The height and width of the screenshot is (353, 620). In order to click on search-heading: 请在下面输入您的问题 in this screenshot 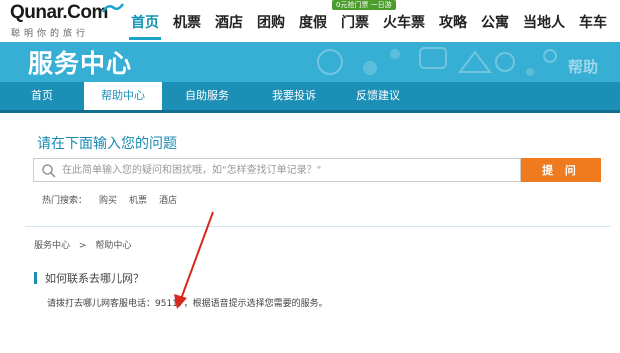, I will do `click(107, 144)`.